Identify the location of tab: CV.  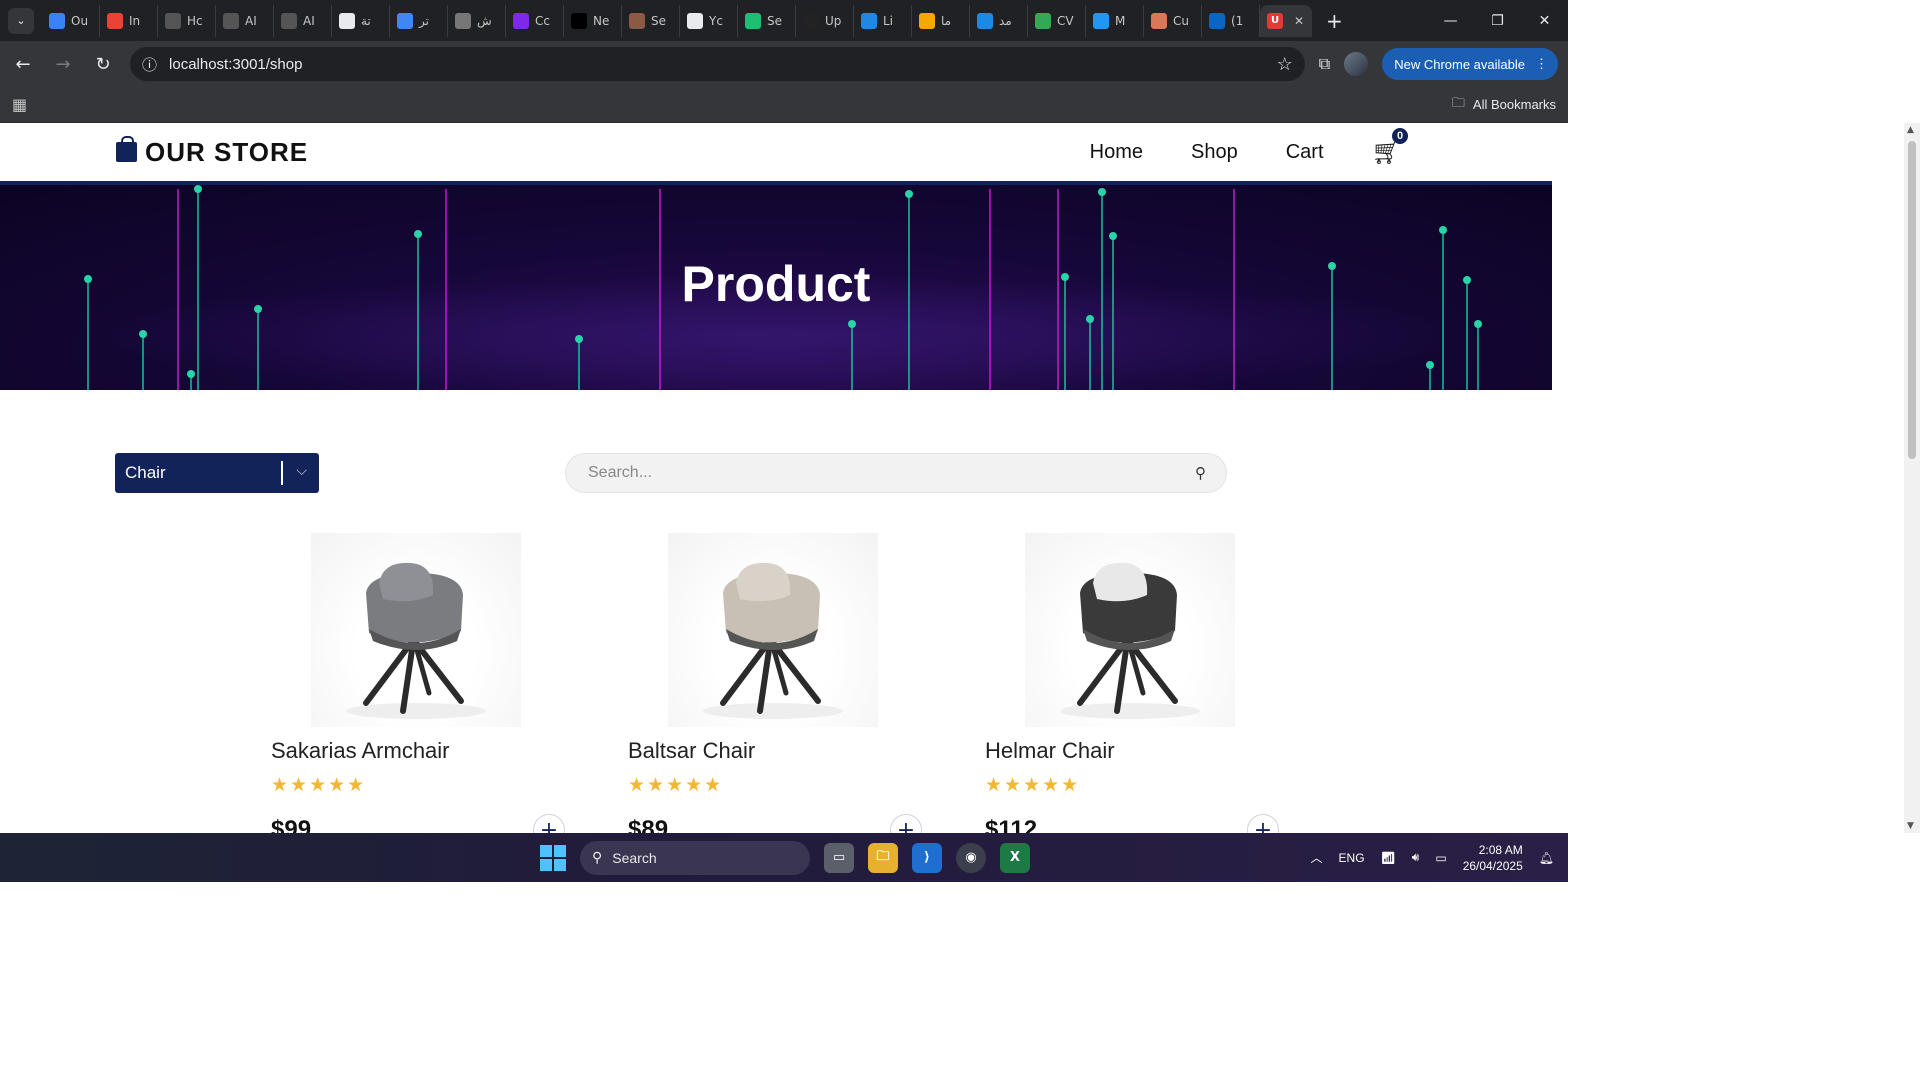
(1057, 20).